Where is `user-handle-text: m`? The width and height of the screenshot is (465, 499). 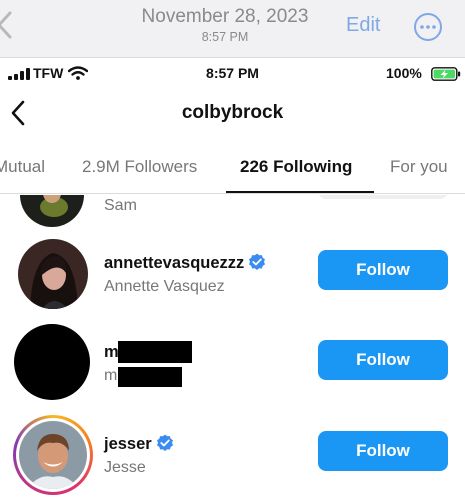 user-handle-text: m is located at coordinates (111, 352).